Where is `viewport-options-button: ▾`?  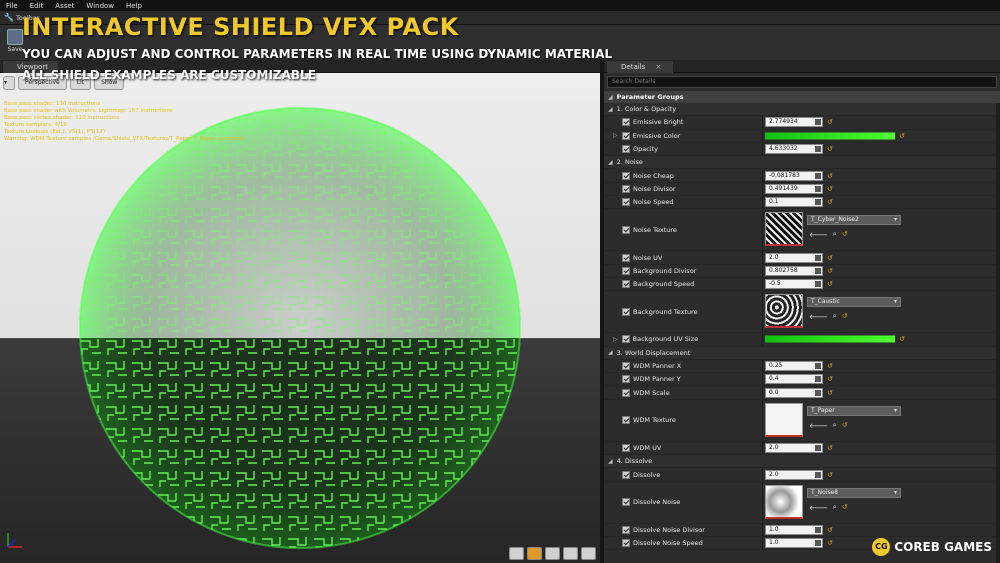 viewport-options-button: ▾ is located at coordinates (9, 83).